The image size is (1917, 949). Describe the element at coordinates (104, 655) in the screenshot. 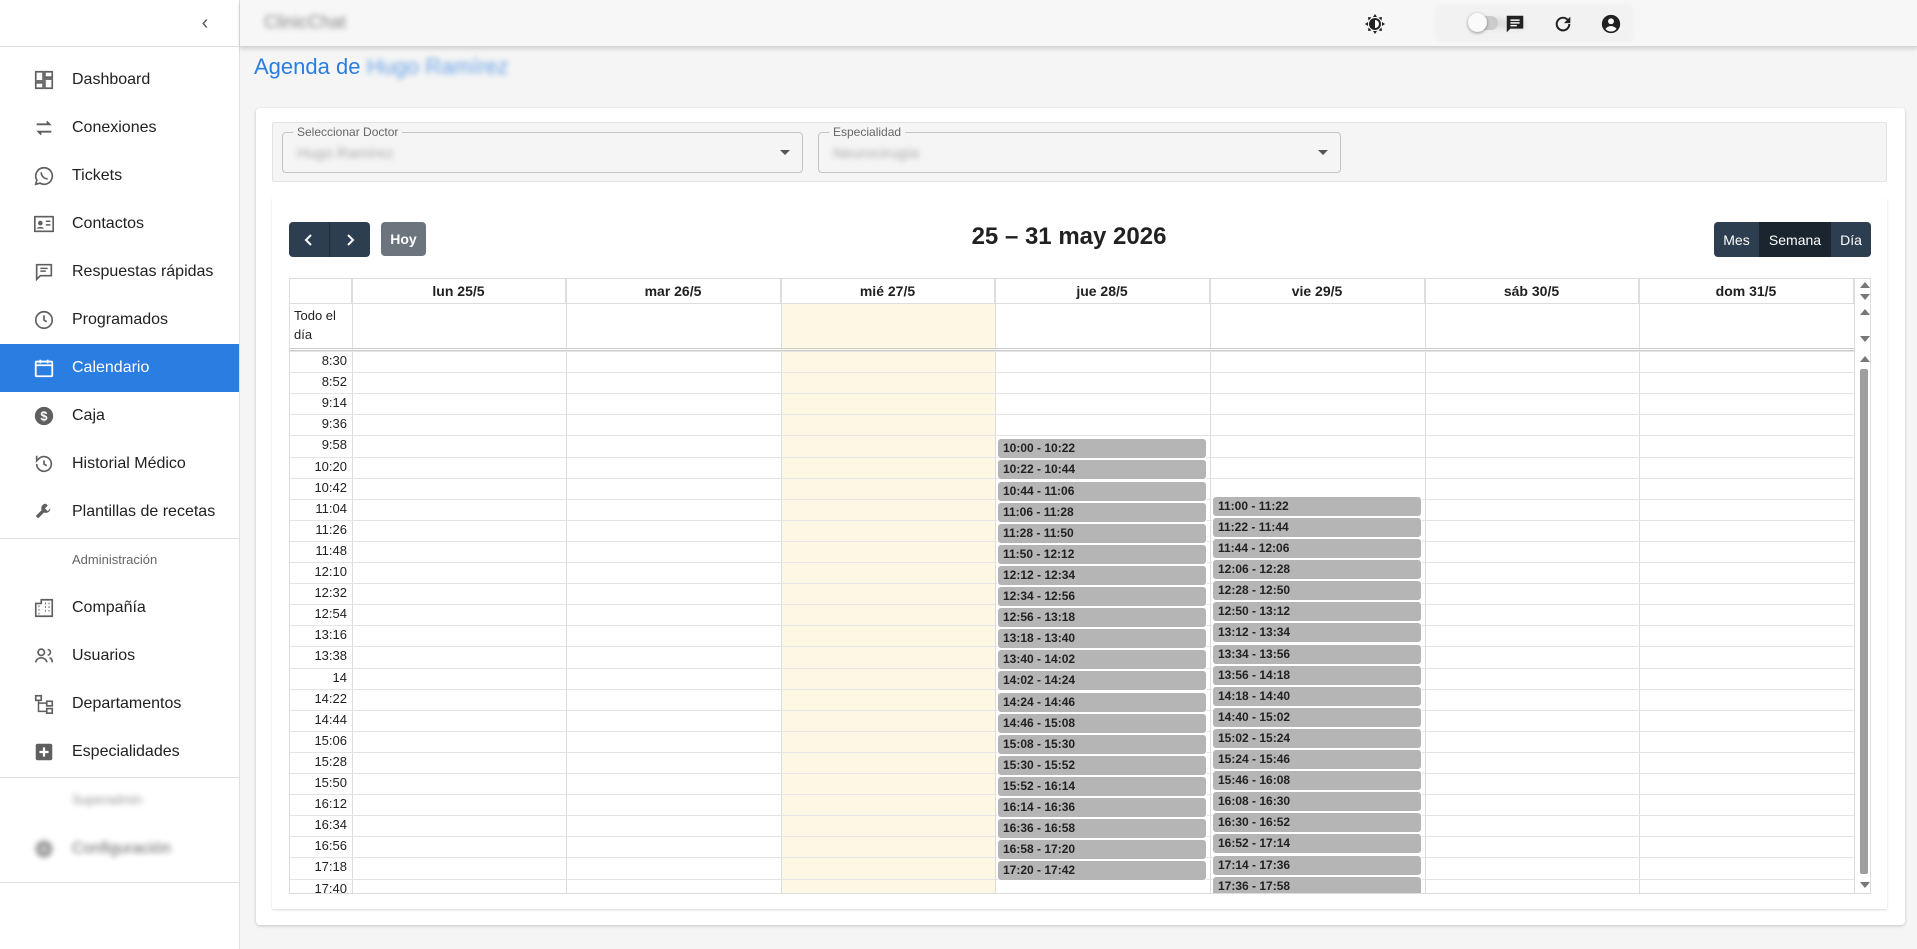

I see `sidebar-item-label: Usuarios` at that location.